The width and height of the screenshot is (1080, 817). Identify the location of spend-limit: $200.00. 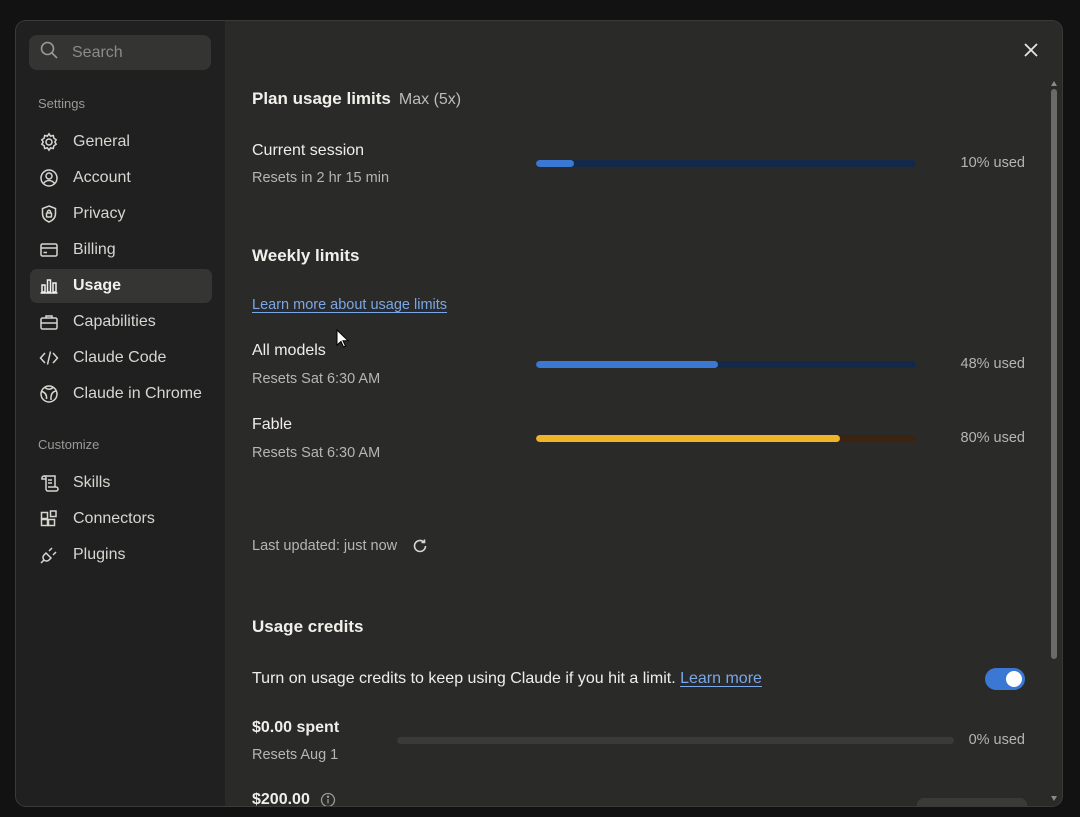
(294, 798).